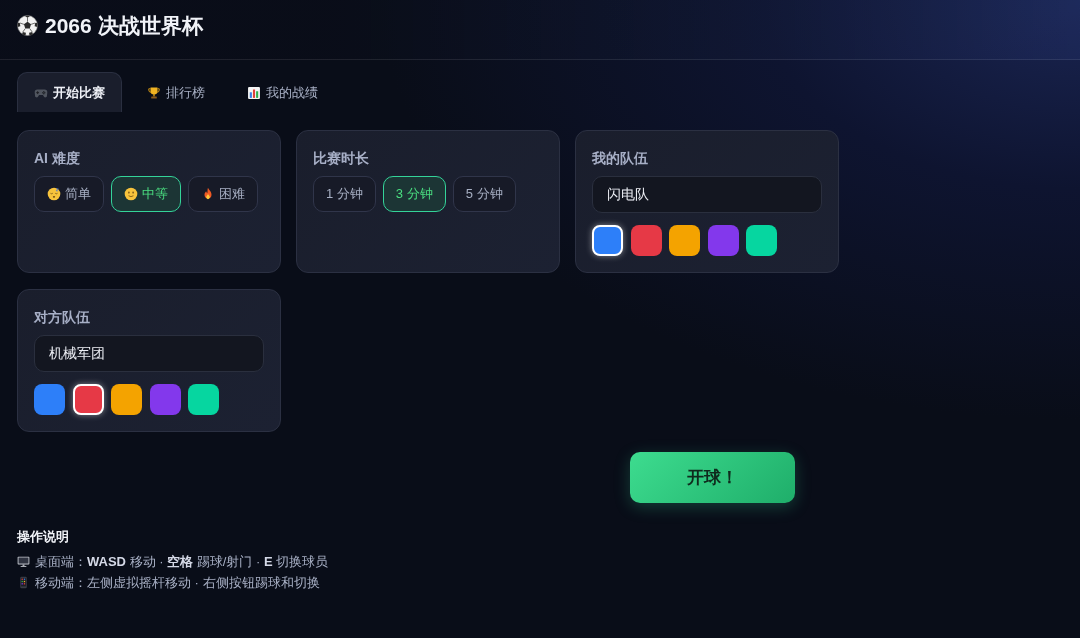  Describe the element at coordinates (344, 194) in the screenshot. I see `duration-option: 1 分钟` at that location.